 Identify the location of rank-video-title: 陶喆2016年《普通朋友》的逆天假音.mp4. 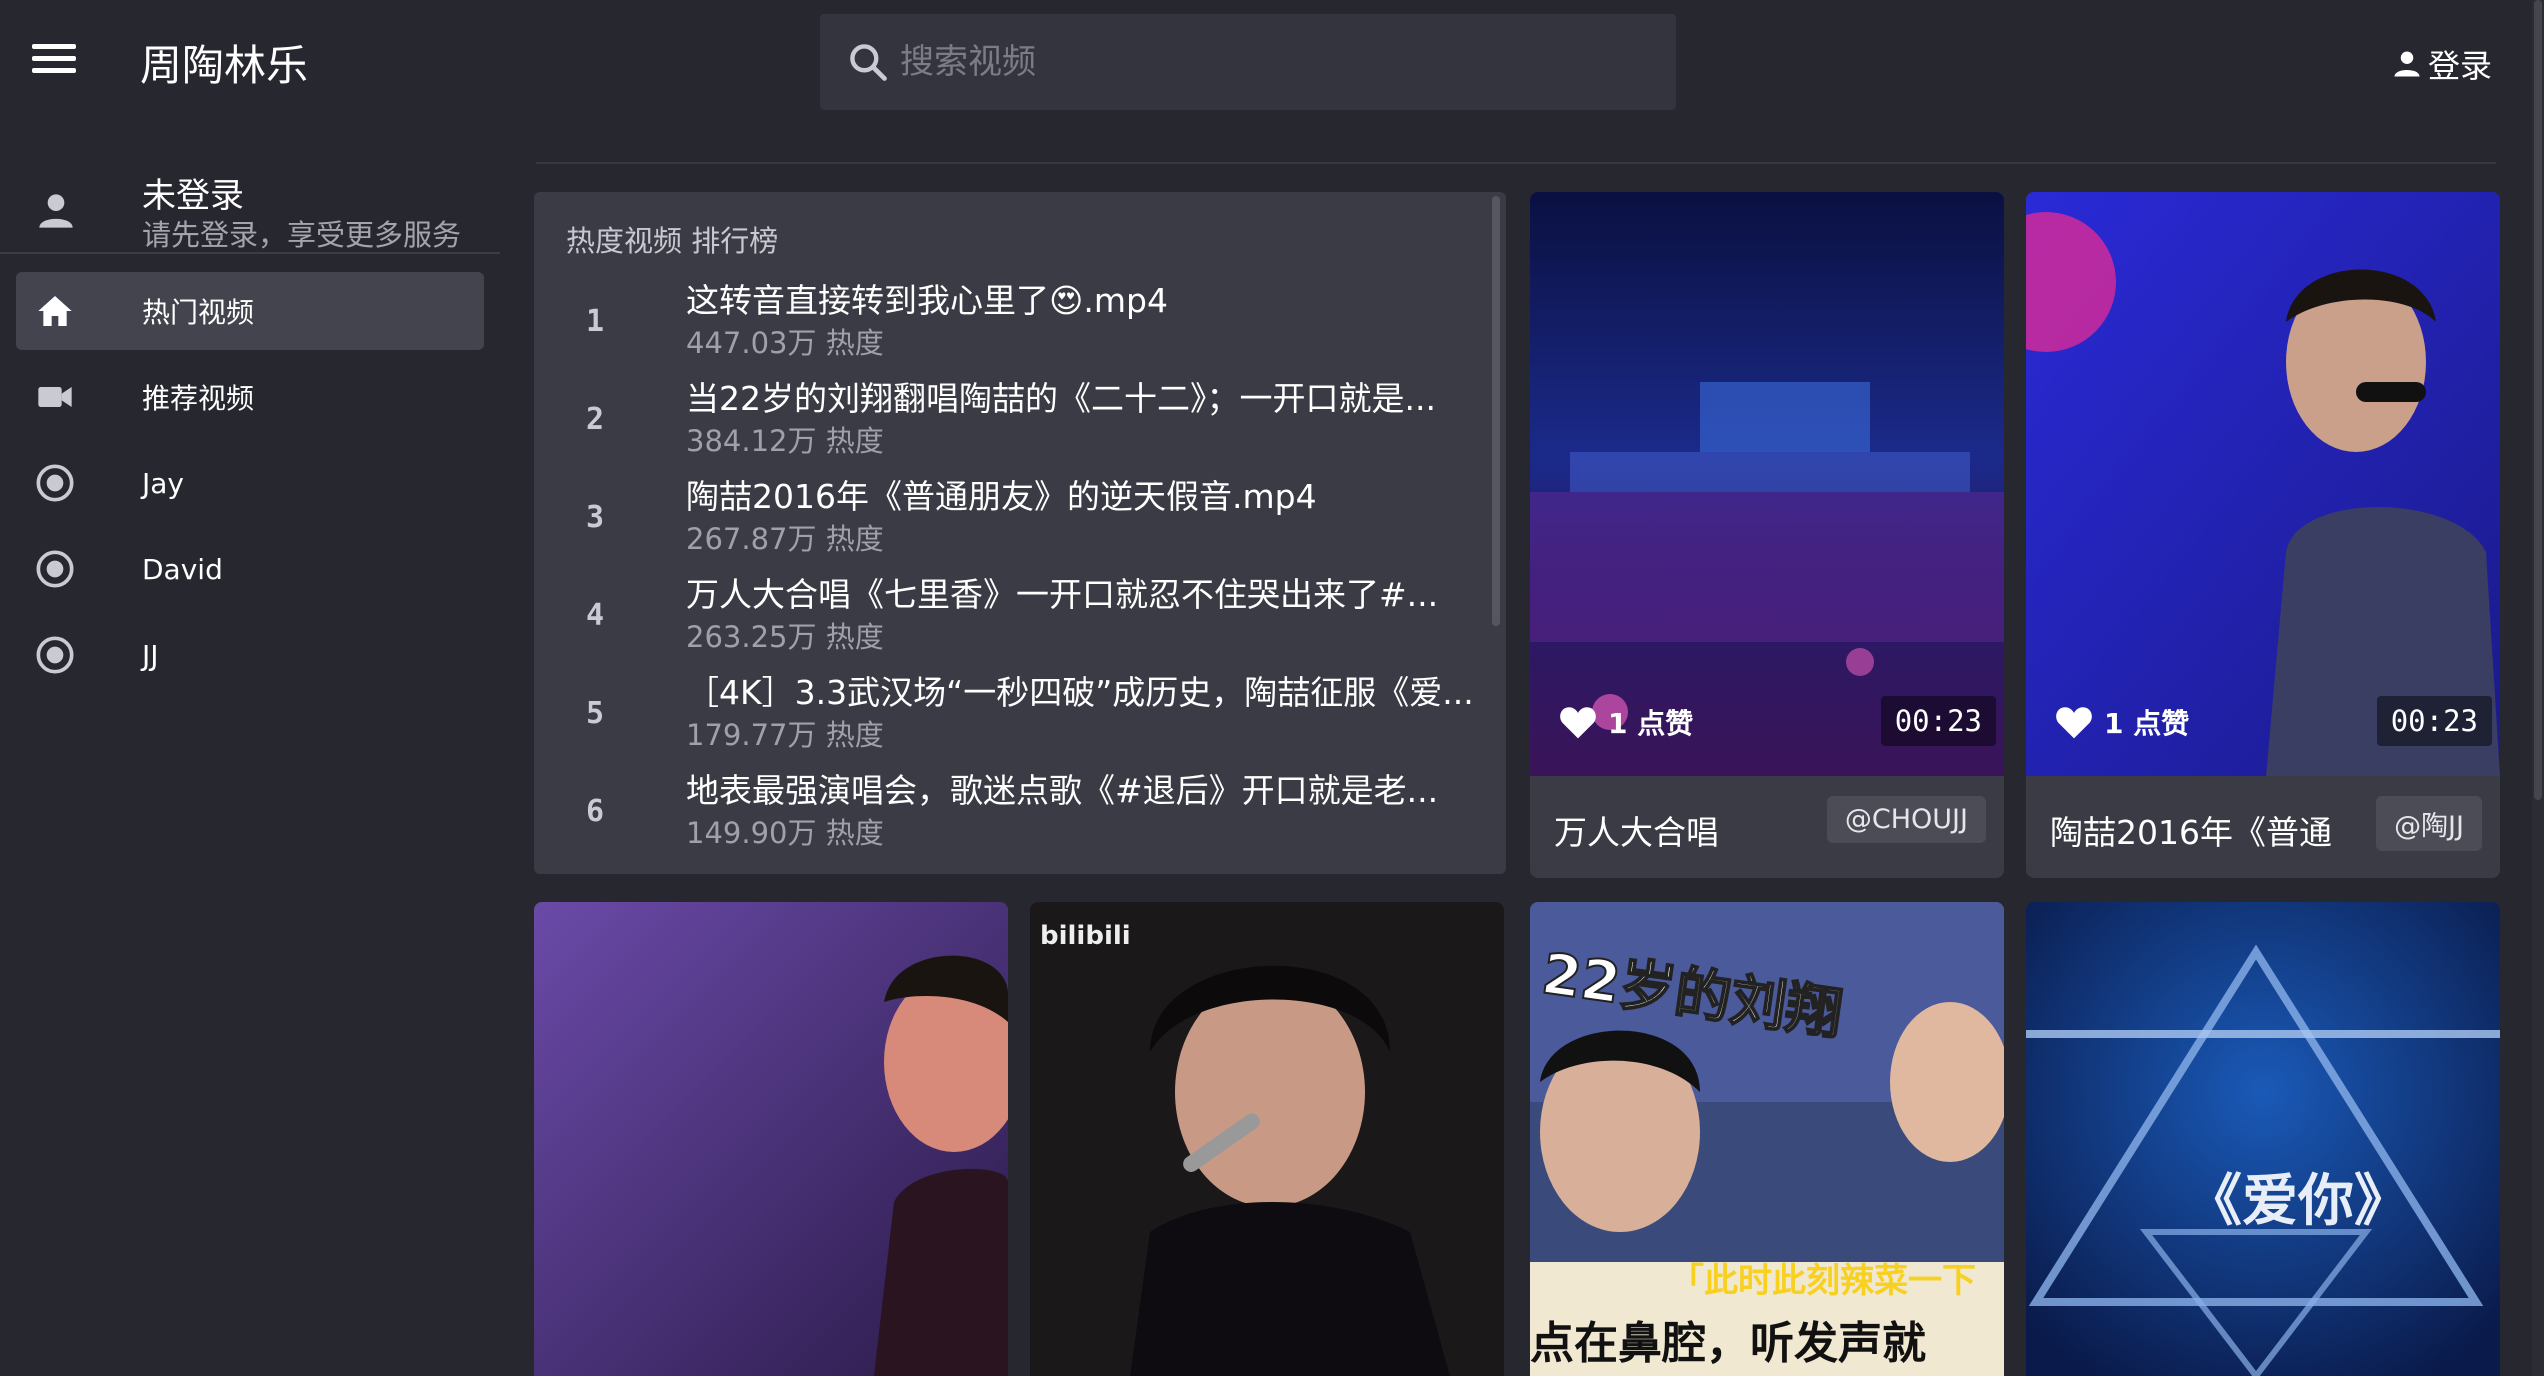
(1081, 494).